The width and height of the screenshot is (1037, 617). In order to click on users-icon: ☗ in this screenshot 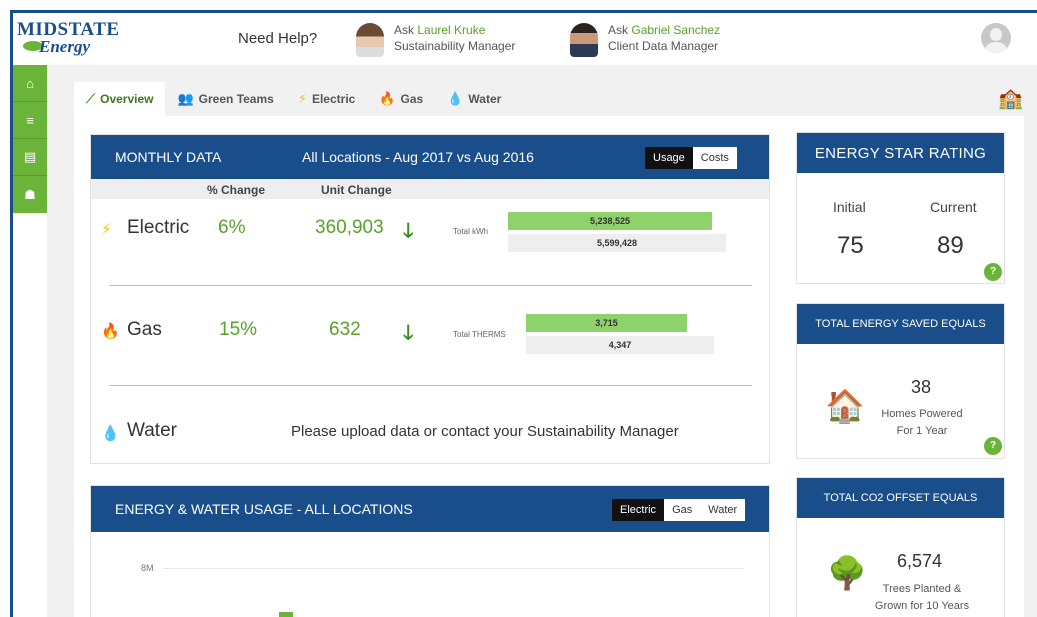, I will do `click(30, 194)`.